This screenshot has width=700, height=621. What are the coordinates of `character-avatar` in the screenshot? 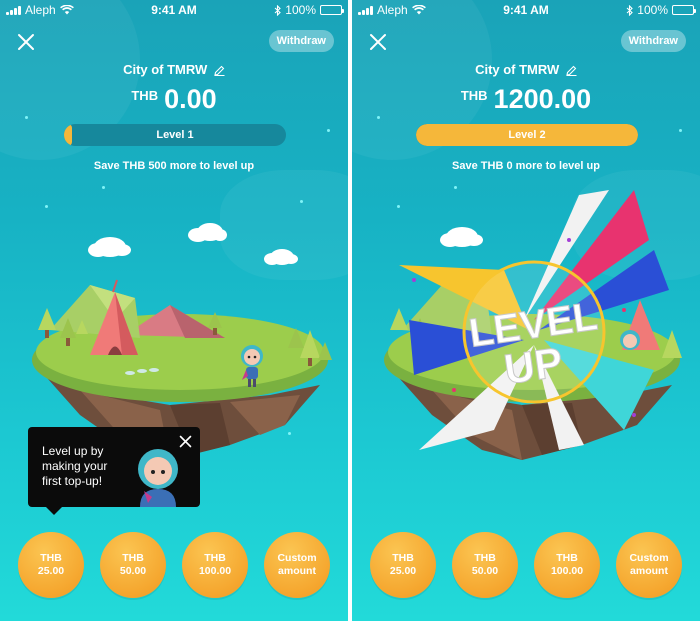 It's located at (158, 478).